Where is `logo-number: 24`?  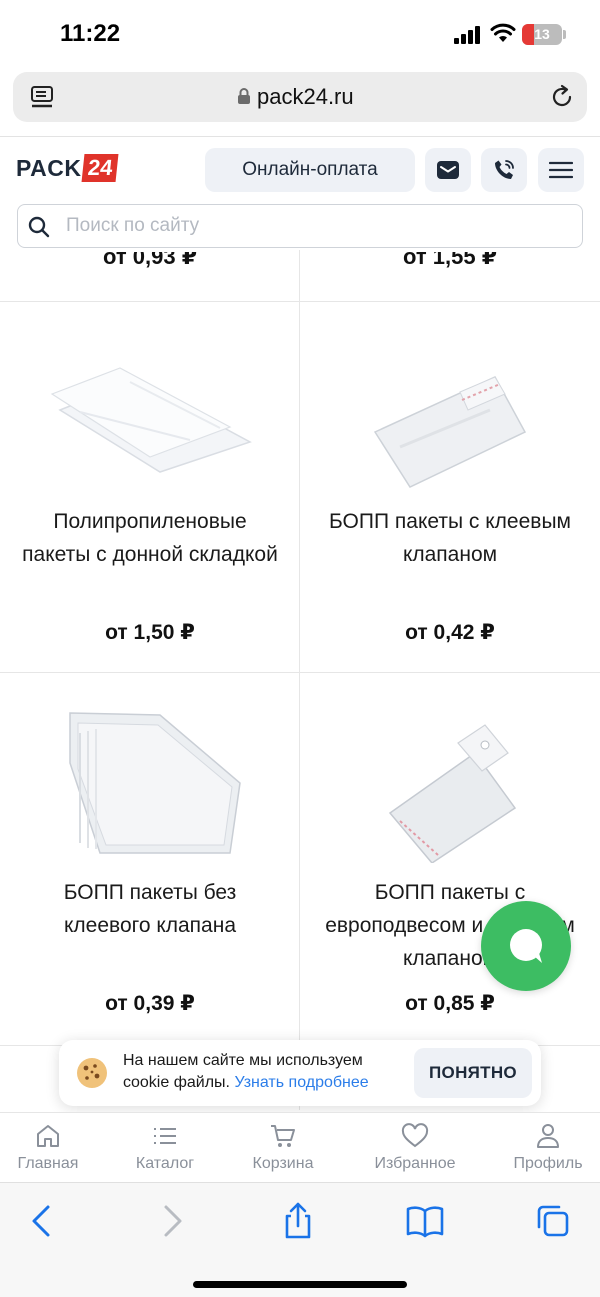
logo-number: 24 is located at coordinates (100, 168).